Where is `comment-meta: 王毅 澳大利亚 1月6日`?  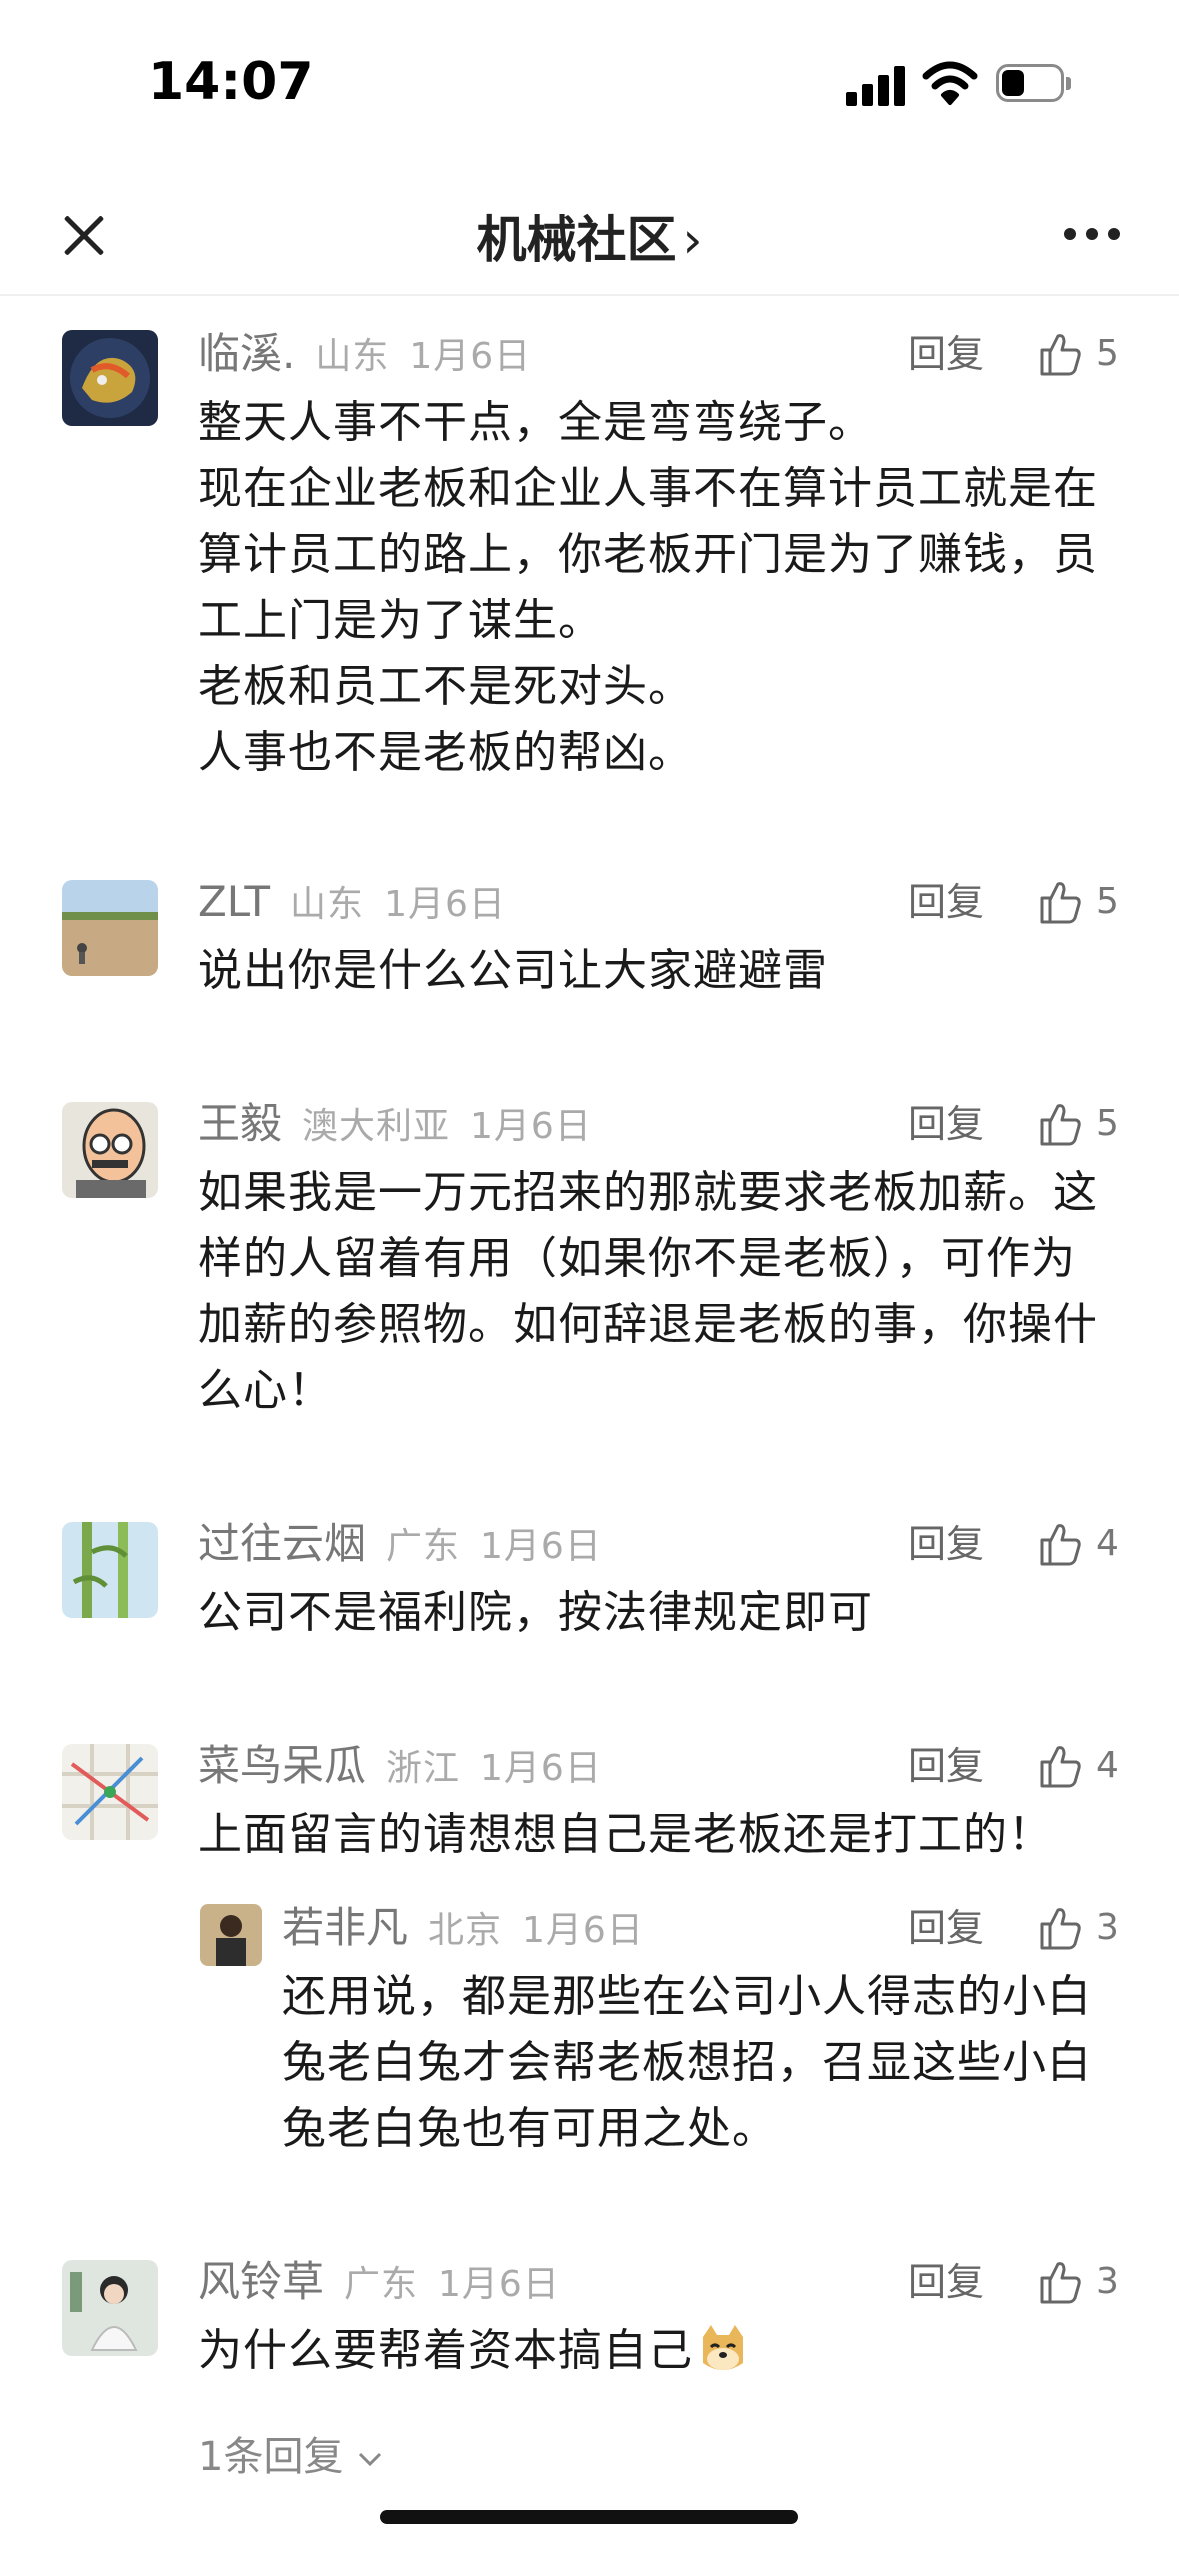
comment-meta: 王毅 澳大利亚 1月6日 is located at coordinates (395, 1124).